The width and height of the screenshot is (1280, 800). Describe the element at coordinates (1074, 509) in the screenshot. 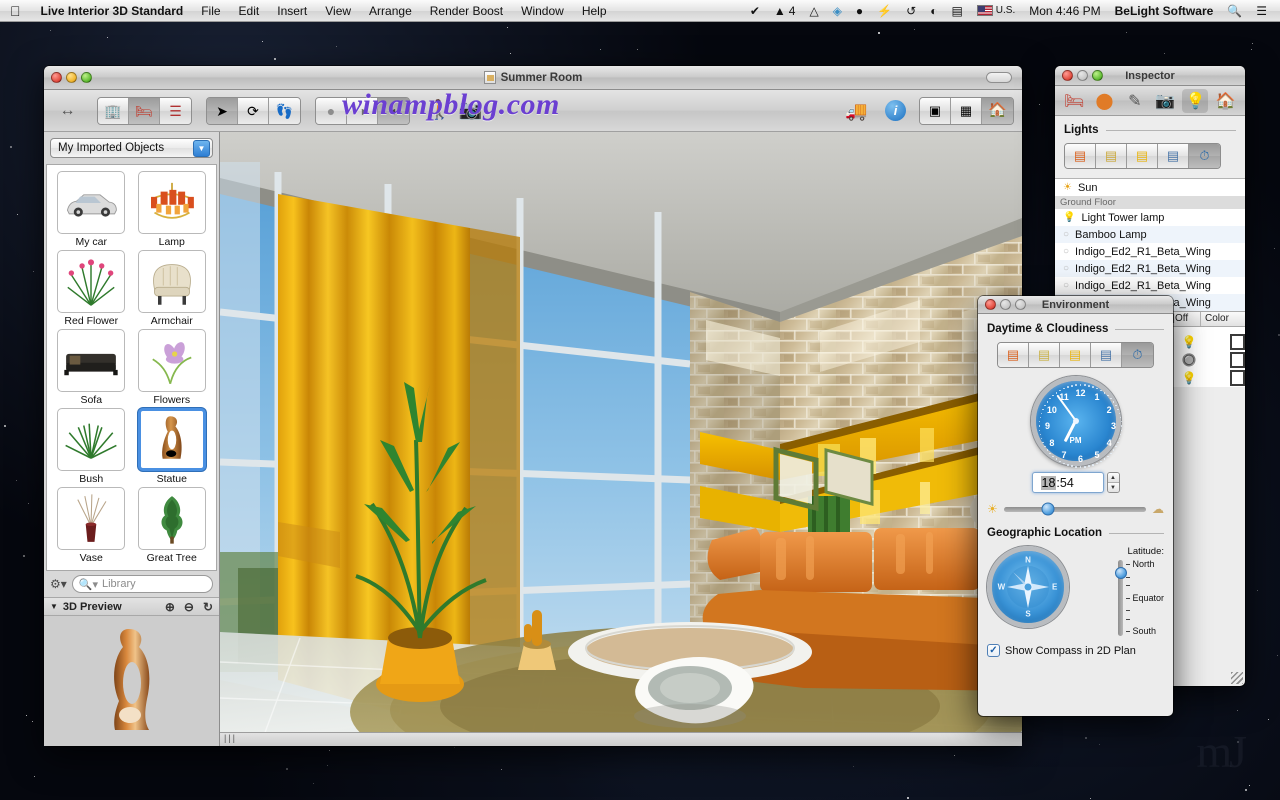

I see `cloudiness-slider` at that location.